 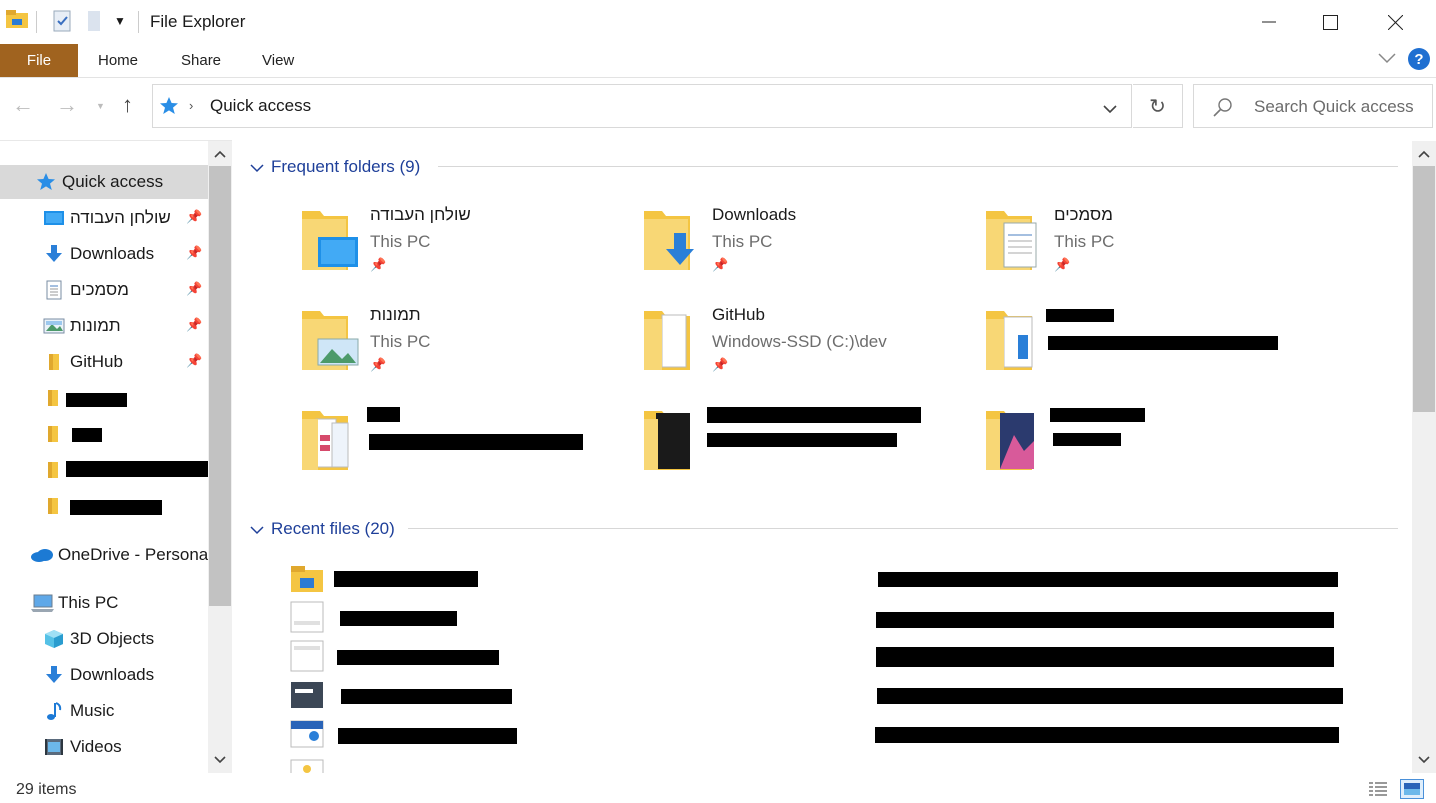 I want to click on breadcrumb: Quick access, so click(x=260, y=106).